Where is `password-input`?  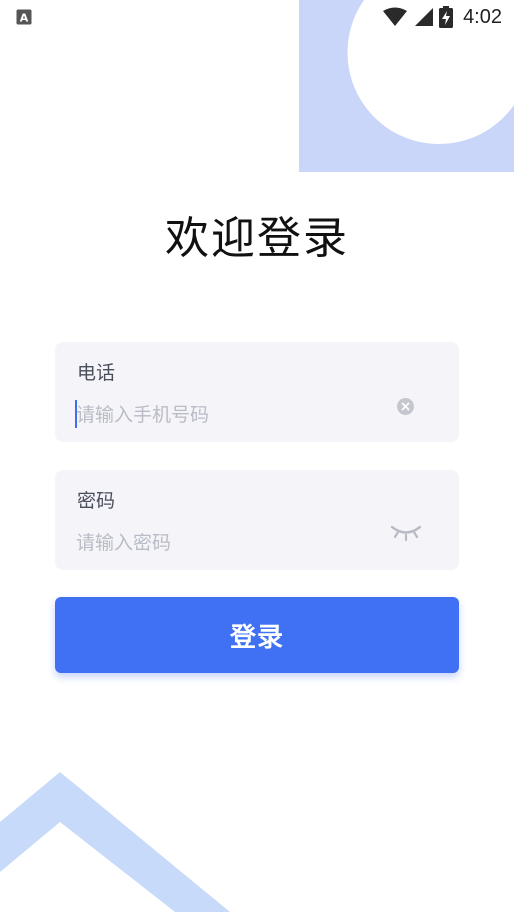
password-input is located at coordinates (226, 543).